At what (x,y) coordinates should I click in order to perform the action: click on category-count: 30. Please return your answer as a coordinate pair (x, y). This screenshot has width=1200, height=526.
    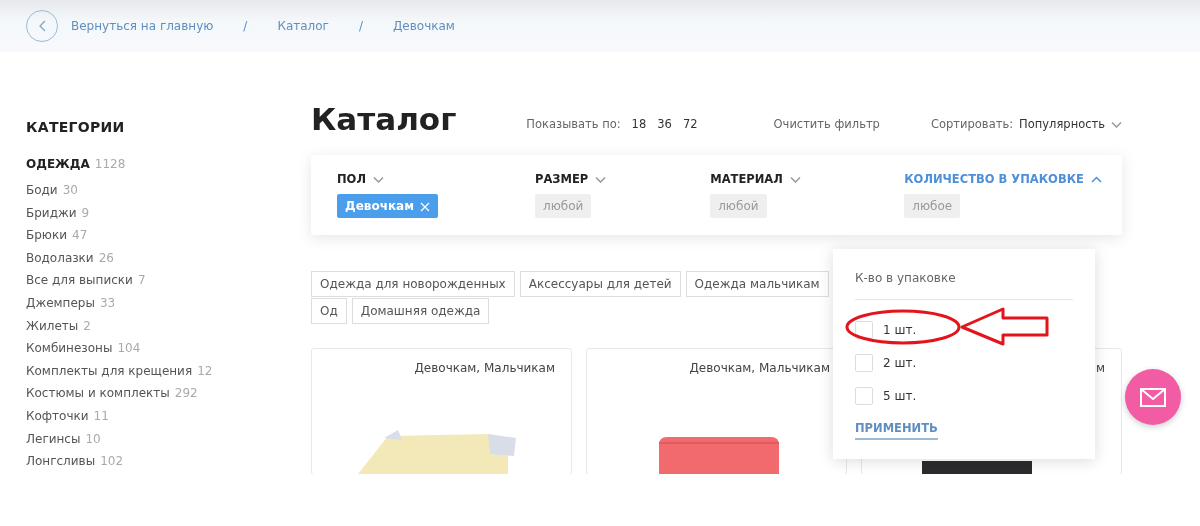
    Looking at the image, I should click on (70, 190).